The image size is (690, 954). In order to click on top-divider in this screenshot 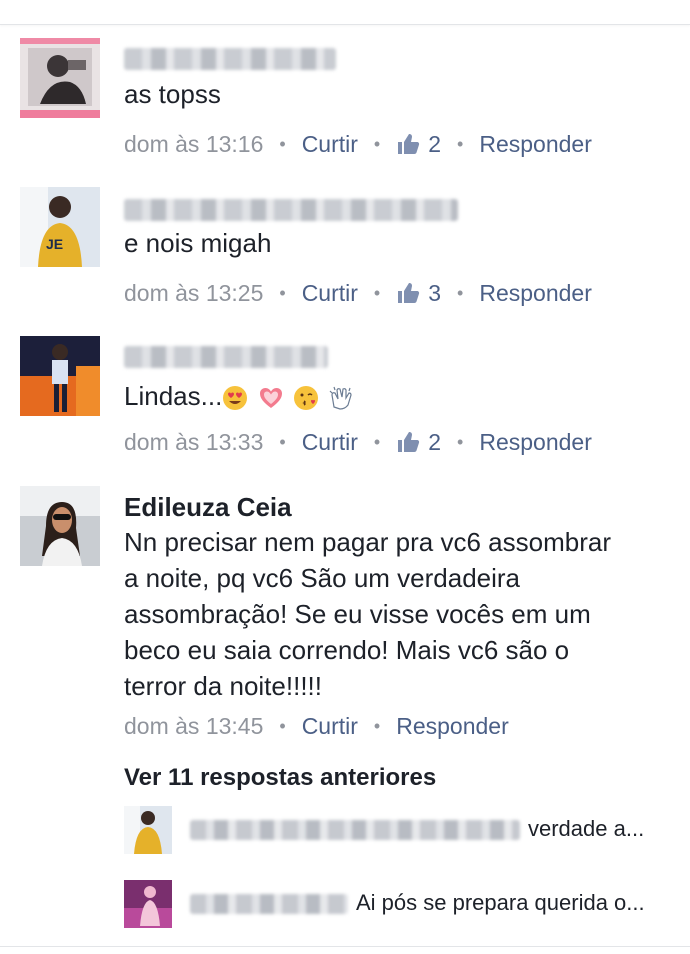, I will do `click(345, 12)`.